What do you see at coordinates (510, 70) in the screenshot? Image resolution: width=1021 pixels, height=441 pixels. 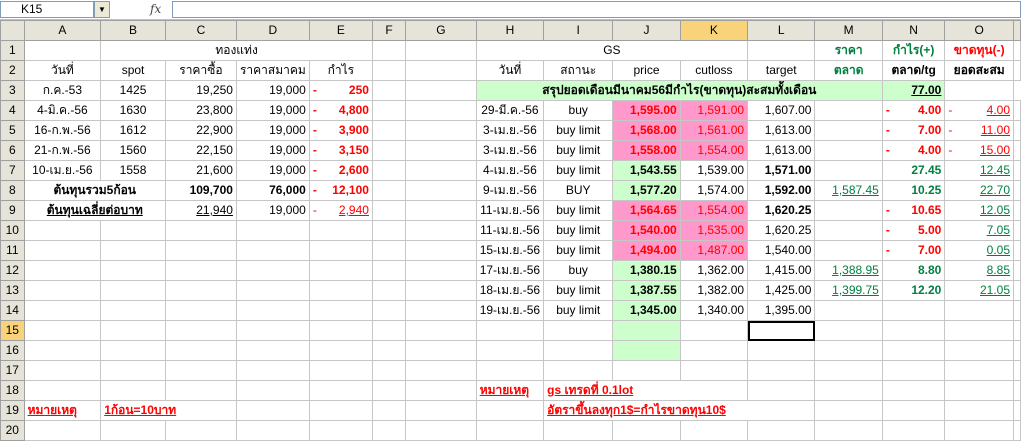 I see `gs-header-0: วันที่` at bounding box center [510, 70].